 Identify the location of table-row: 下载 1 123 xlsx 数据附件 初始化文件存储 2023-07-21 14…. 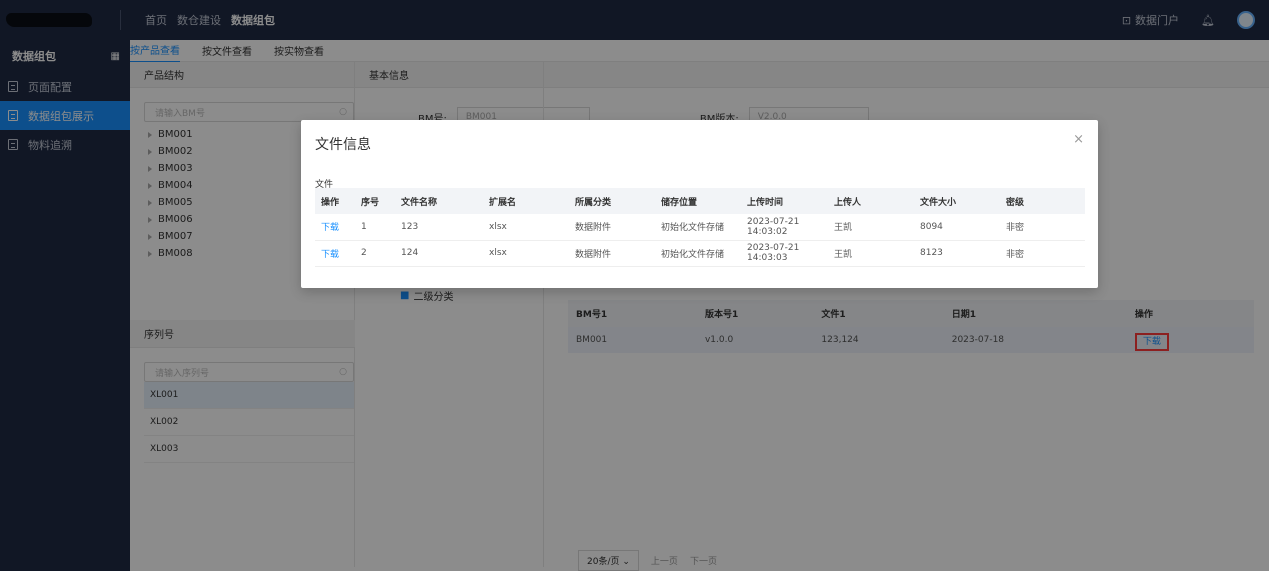
(700, 227).